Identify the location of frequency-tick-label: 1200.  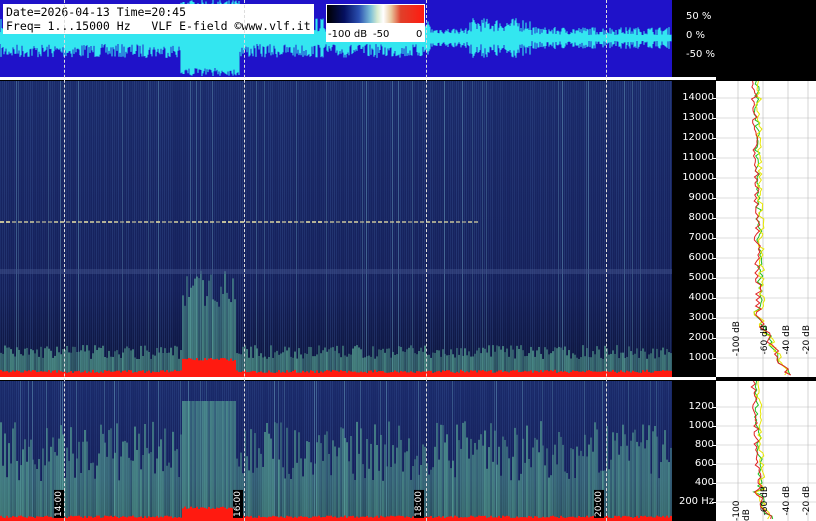
(701, 406).